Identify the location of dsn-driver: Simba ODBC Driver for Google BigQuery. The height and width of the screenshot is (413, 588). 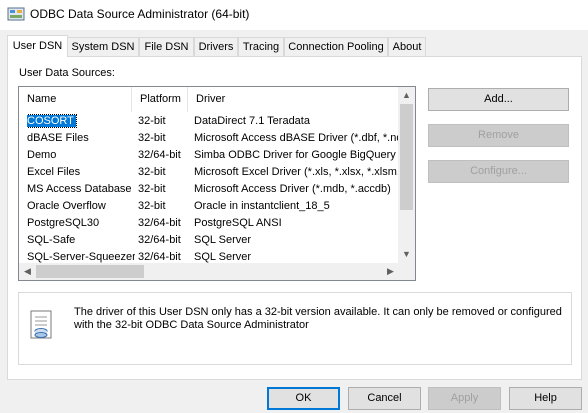
(295, 155).